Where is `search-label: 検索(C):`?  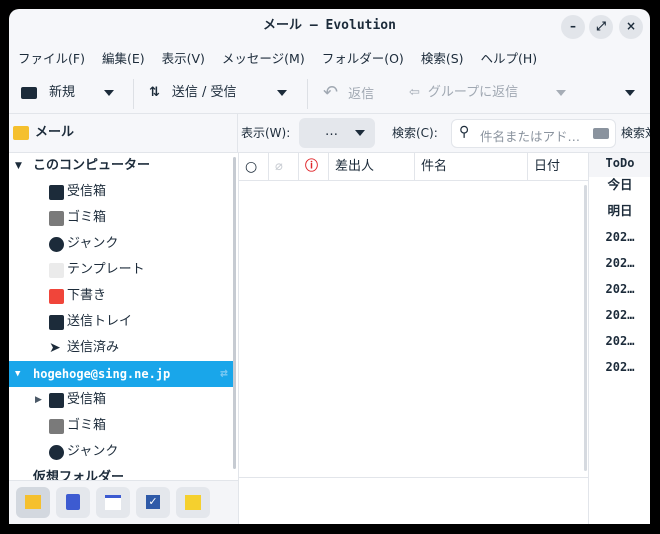 search-label: 検索(C): is located at coordinates (415, 133).